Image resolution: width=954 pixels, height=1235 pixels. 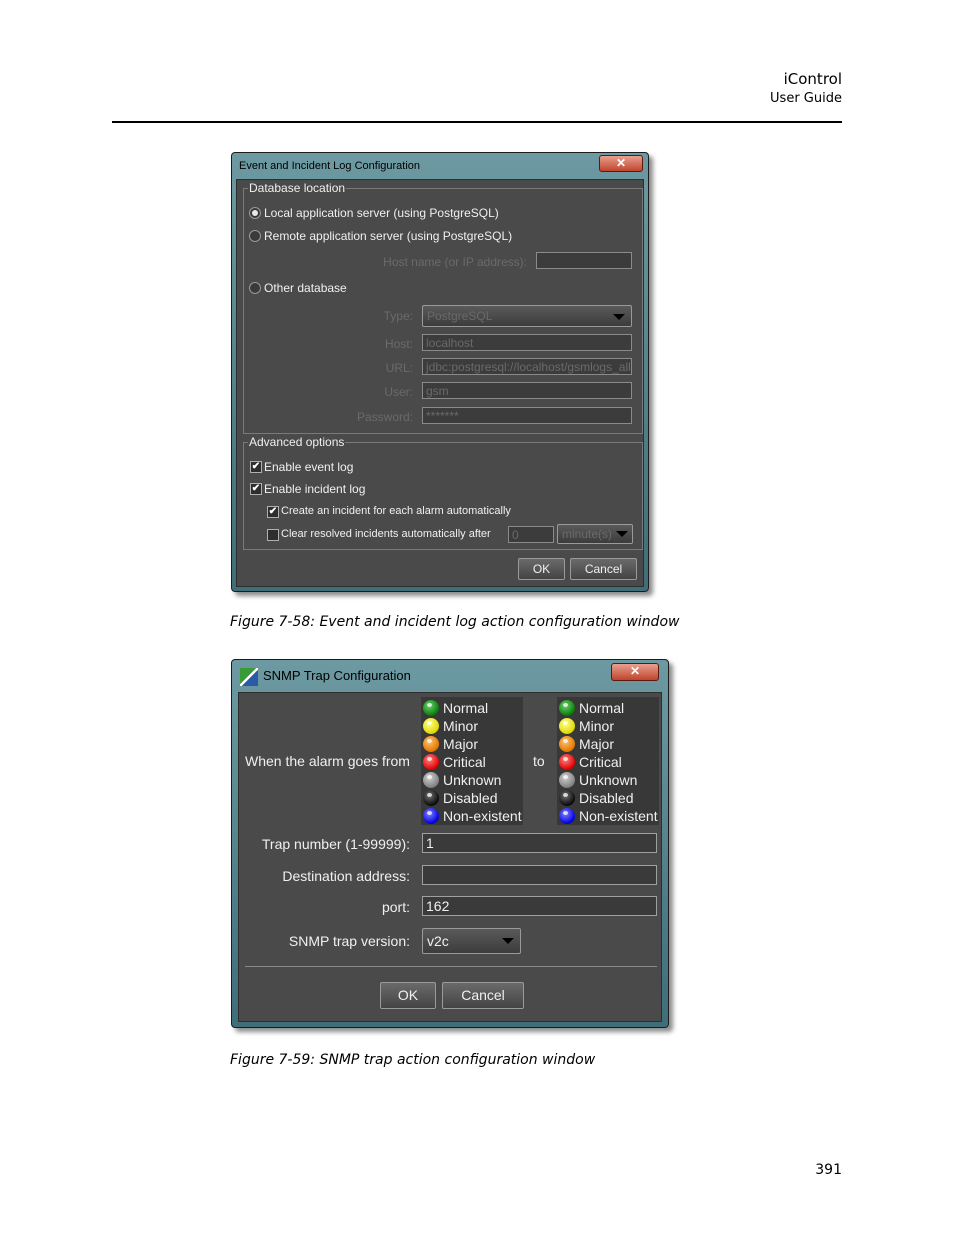 I want to click on page-number: 391, so click(x=828, y=1170).